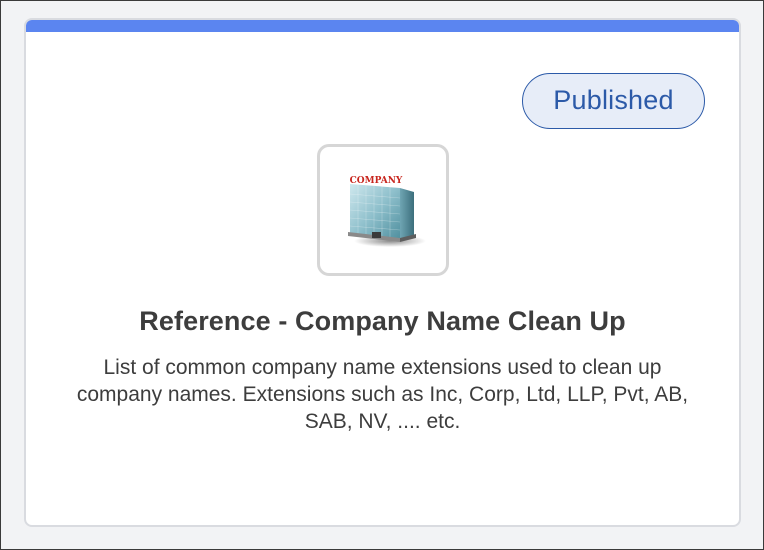 This screenshot has height=550, width=764. What do you see at coordinates (376, 181) in the screenshot?
I see `company-sign-text: COMPANY` at bounding box center [376, 181].